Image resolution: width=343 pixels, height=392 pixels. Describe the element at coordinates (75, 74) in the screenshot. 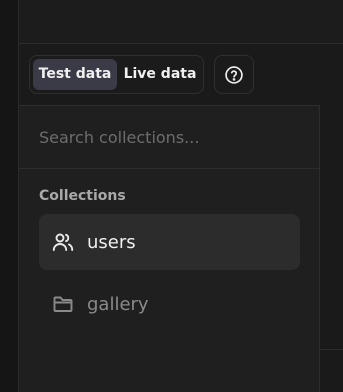

I see `test-data-button: Test data` at that location.